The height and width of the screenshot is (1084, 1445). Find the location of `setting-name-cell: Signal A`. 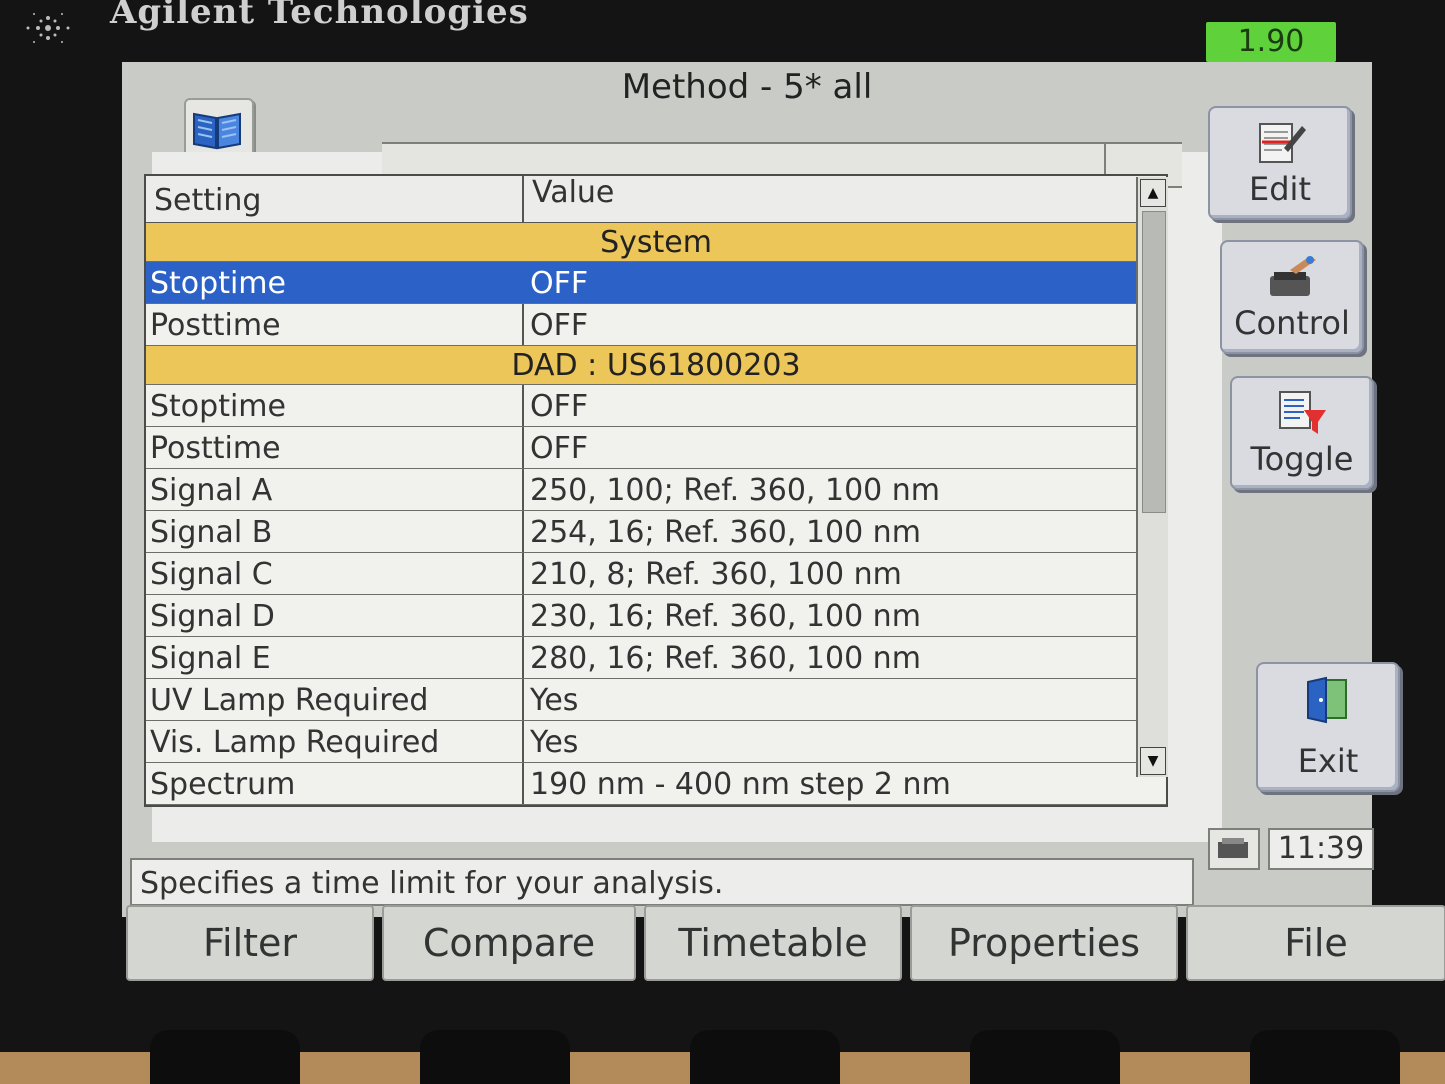

setting-name-cell: Signal A is located at coordinates (211, 490).